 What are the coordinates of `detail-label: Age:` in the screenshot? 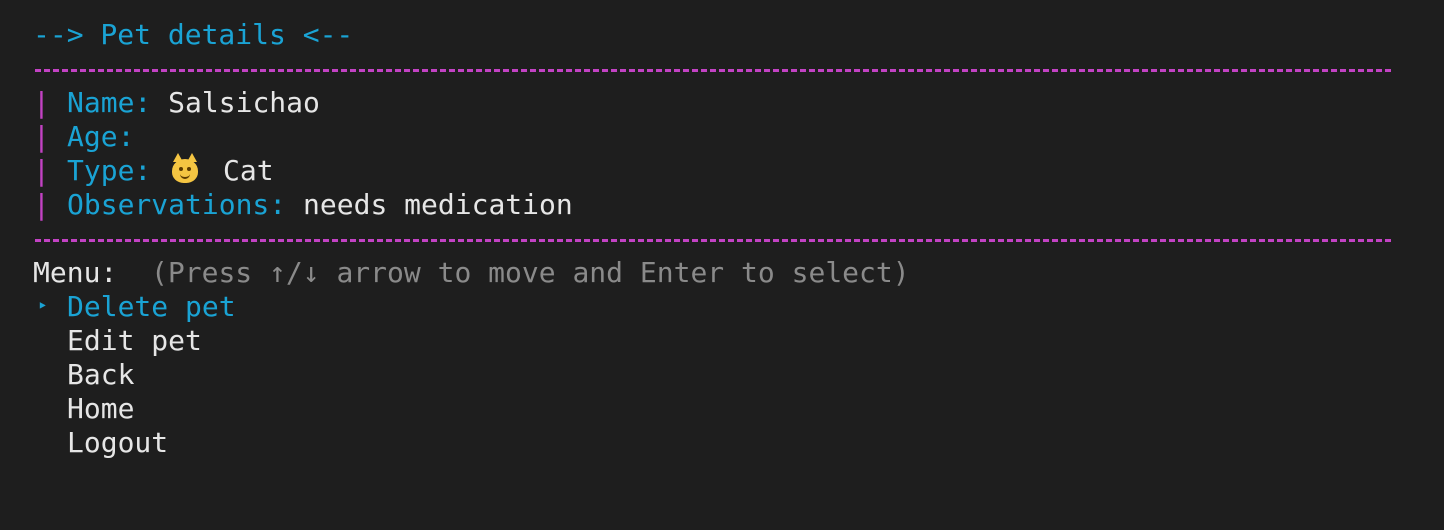 It's located at (101, 136).